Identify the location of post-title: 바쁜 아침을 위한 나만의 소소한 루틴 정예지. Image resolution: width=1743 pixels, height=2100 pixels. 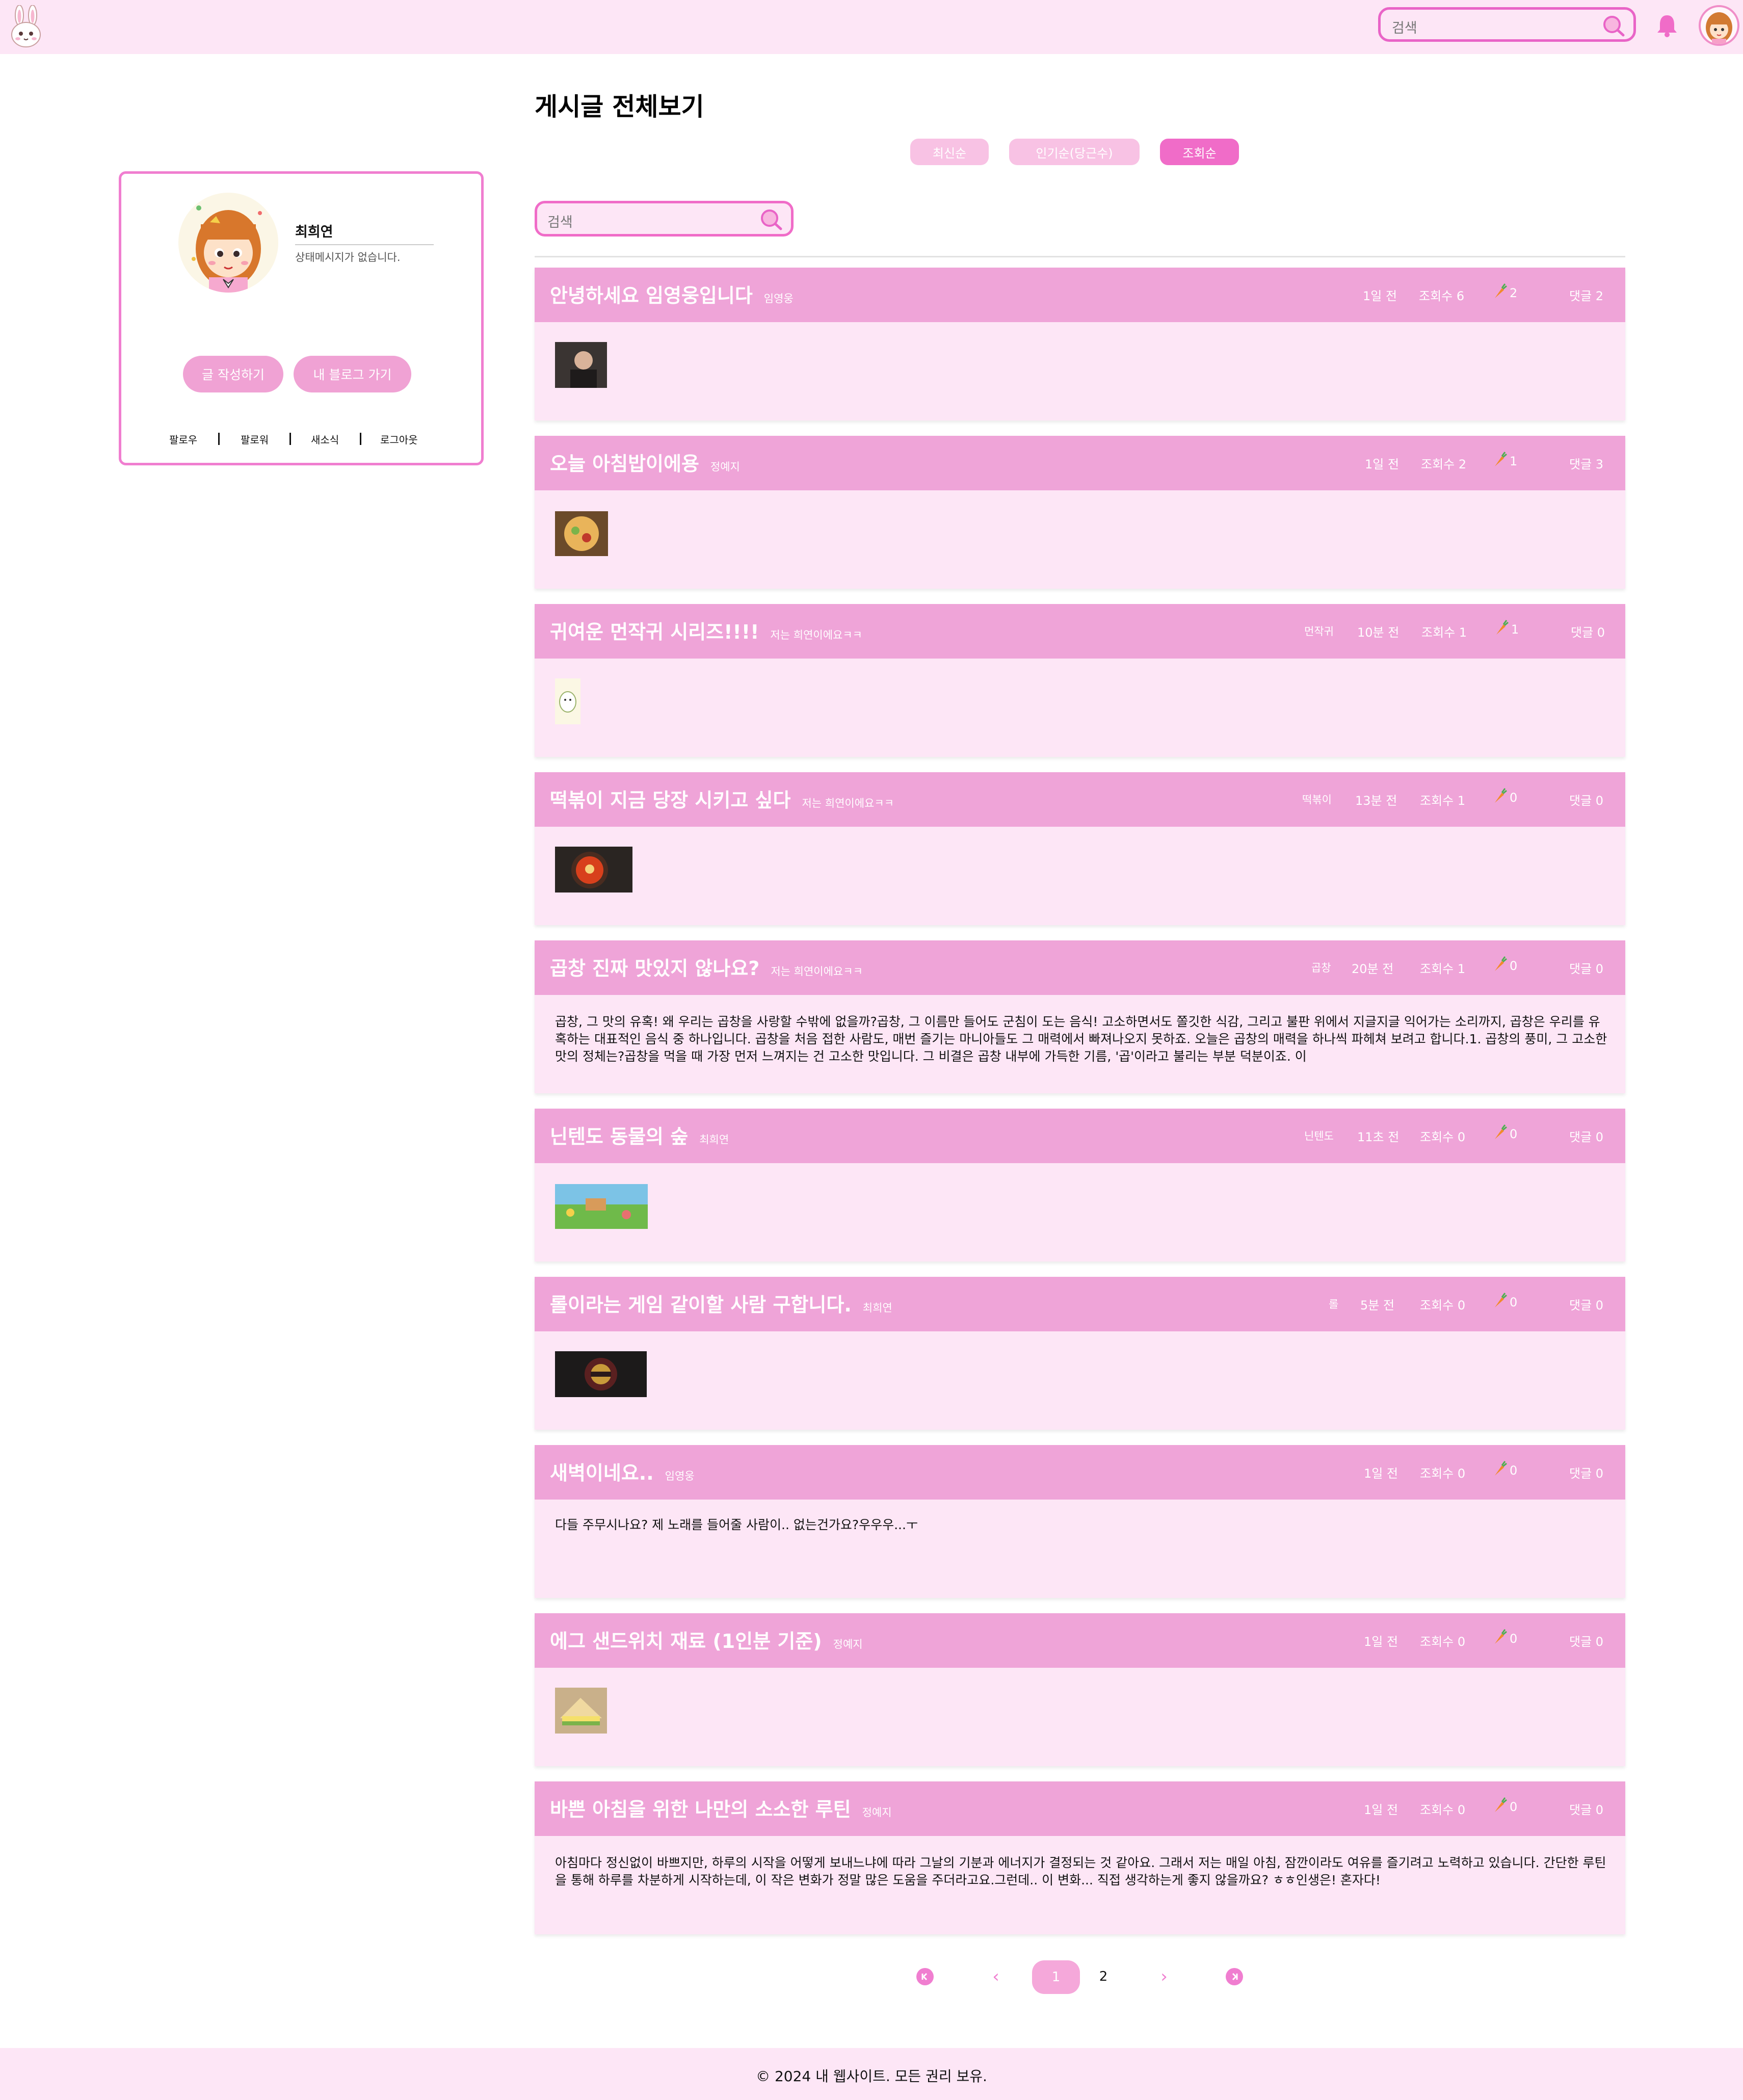
(721, 1808).